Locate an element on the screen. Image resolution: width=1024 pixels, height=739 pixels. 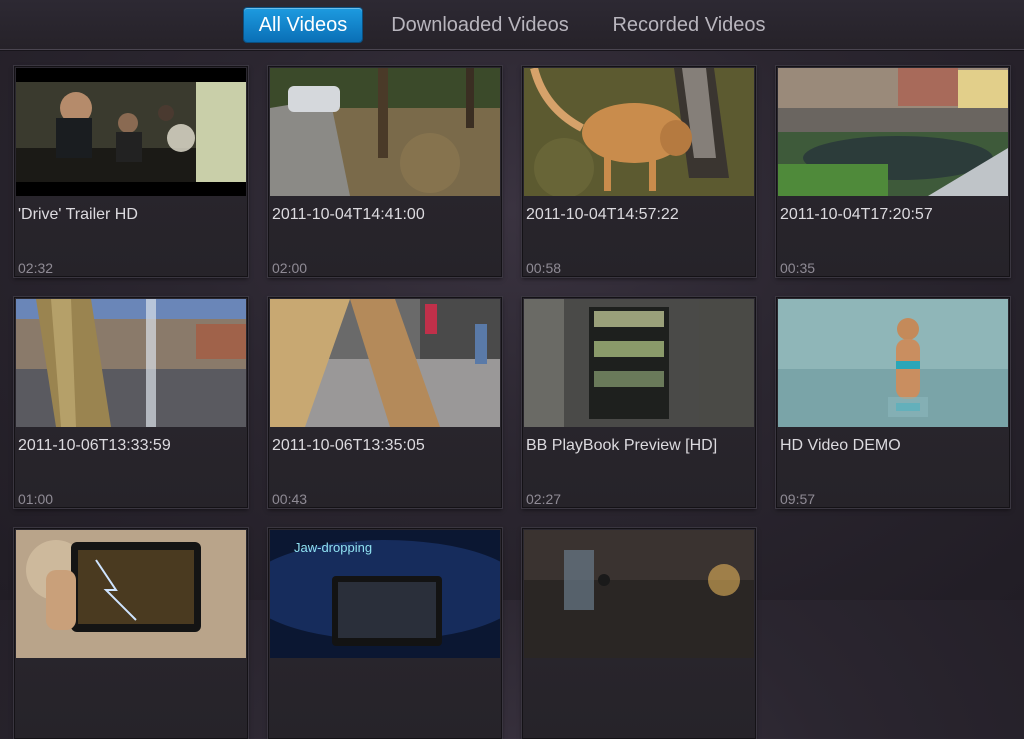
video-card: 2011-10-06T13:33:59 01:00 is located at coordinates (131, 402).